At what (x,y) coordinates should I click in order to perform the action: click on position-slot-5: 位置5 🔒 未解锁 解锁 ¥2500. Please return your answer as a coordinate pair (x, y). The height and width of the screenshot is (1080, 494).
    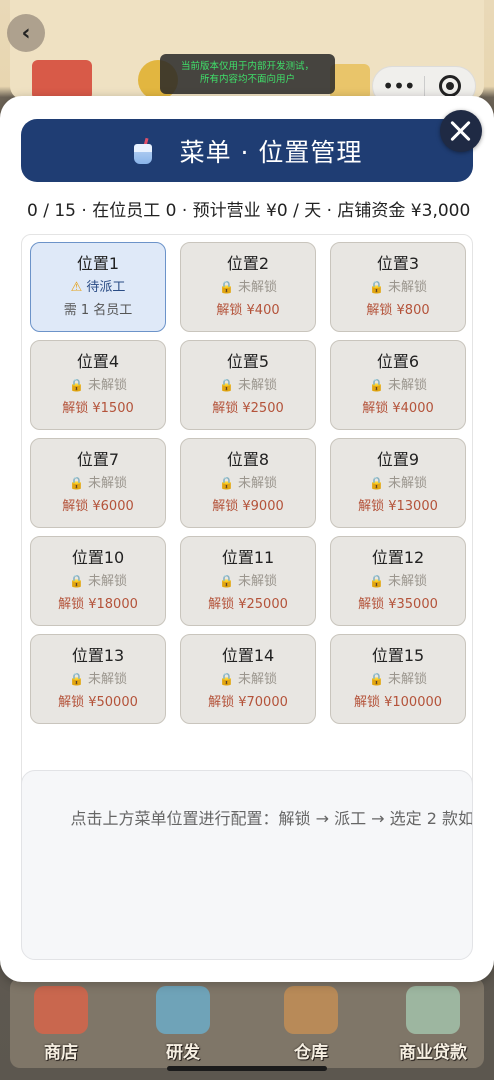
    Looking at the image, I should click on (248, 385).